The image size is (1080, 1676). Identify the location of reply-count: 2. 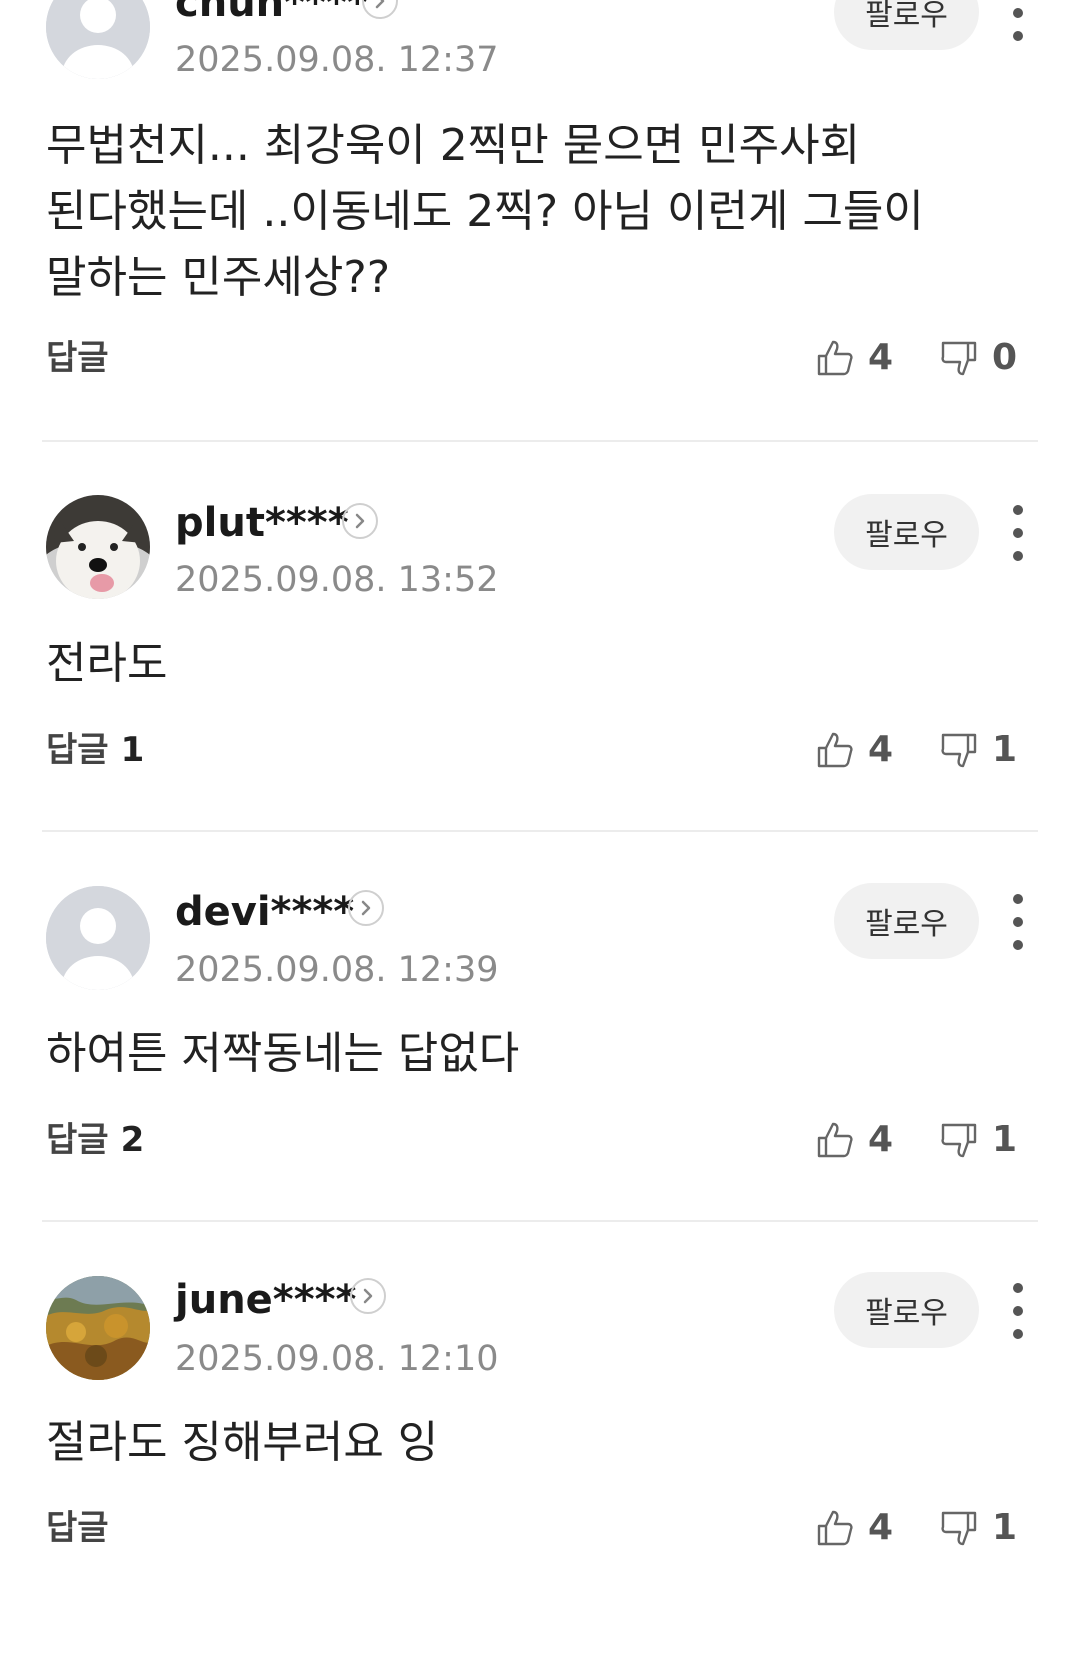
(132, 1140).